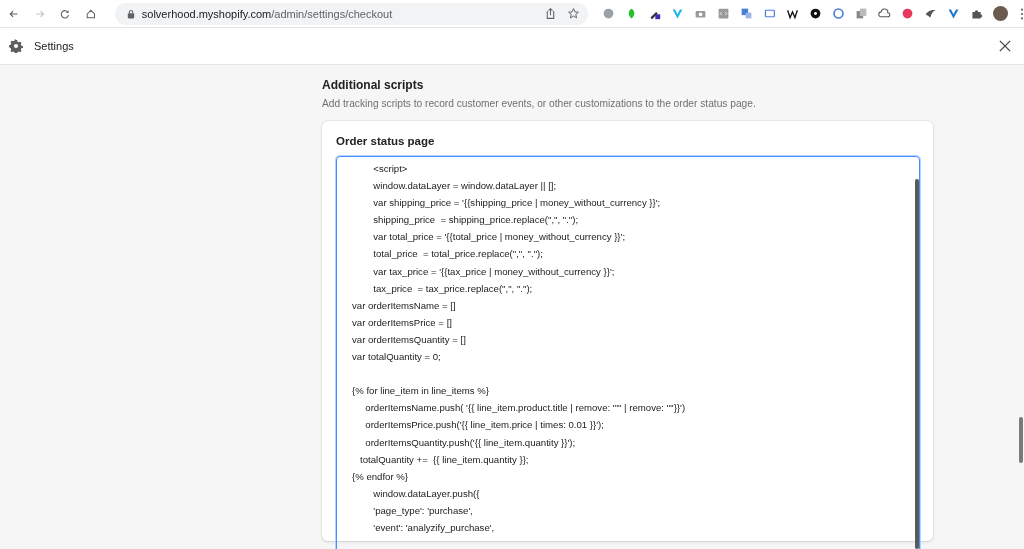 The height and width of the screenshot is (549, 1024). I want to click on card-title: Order status page, so click(386, 141).